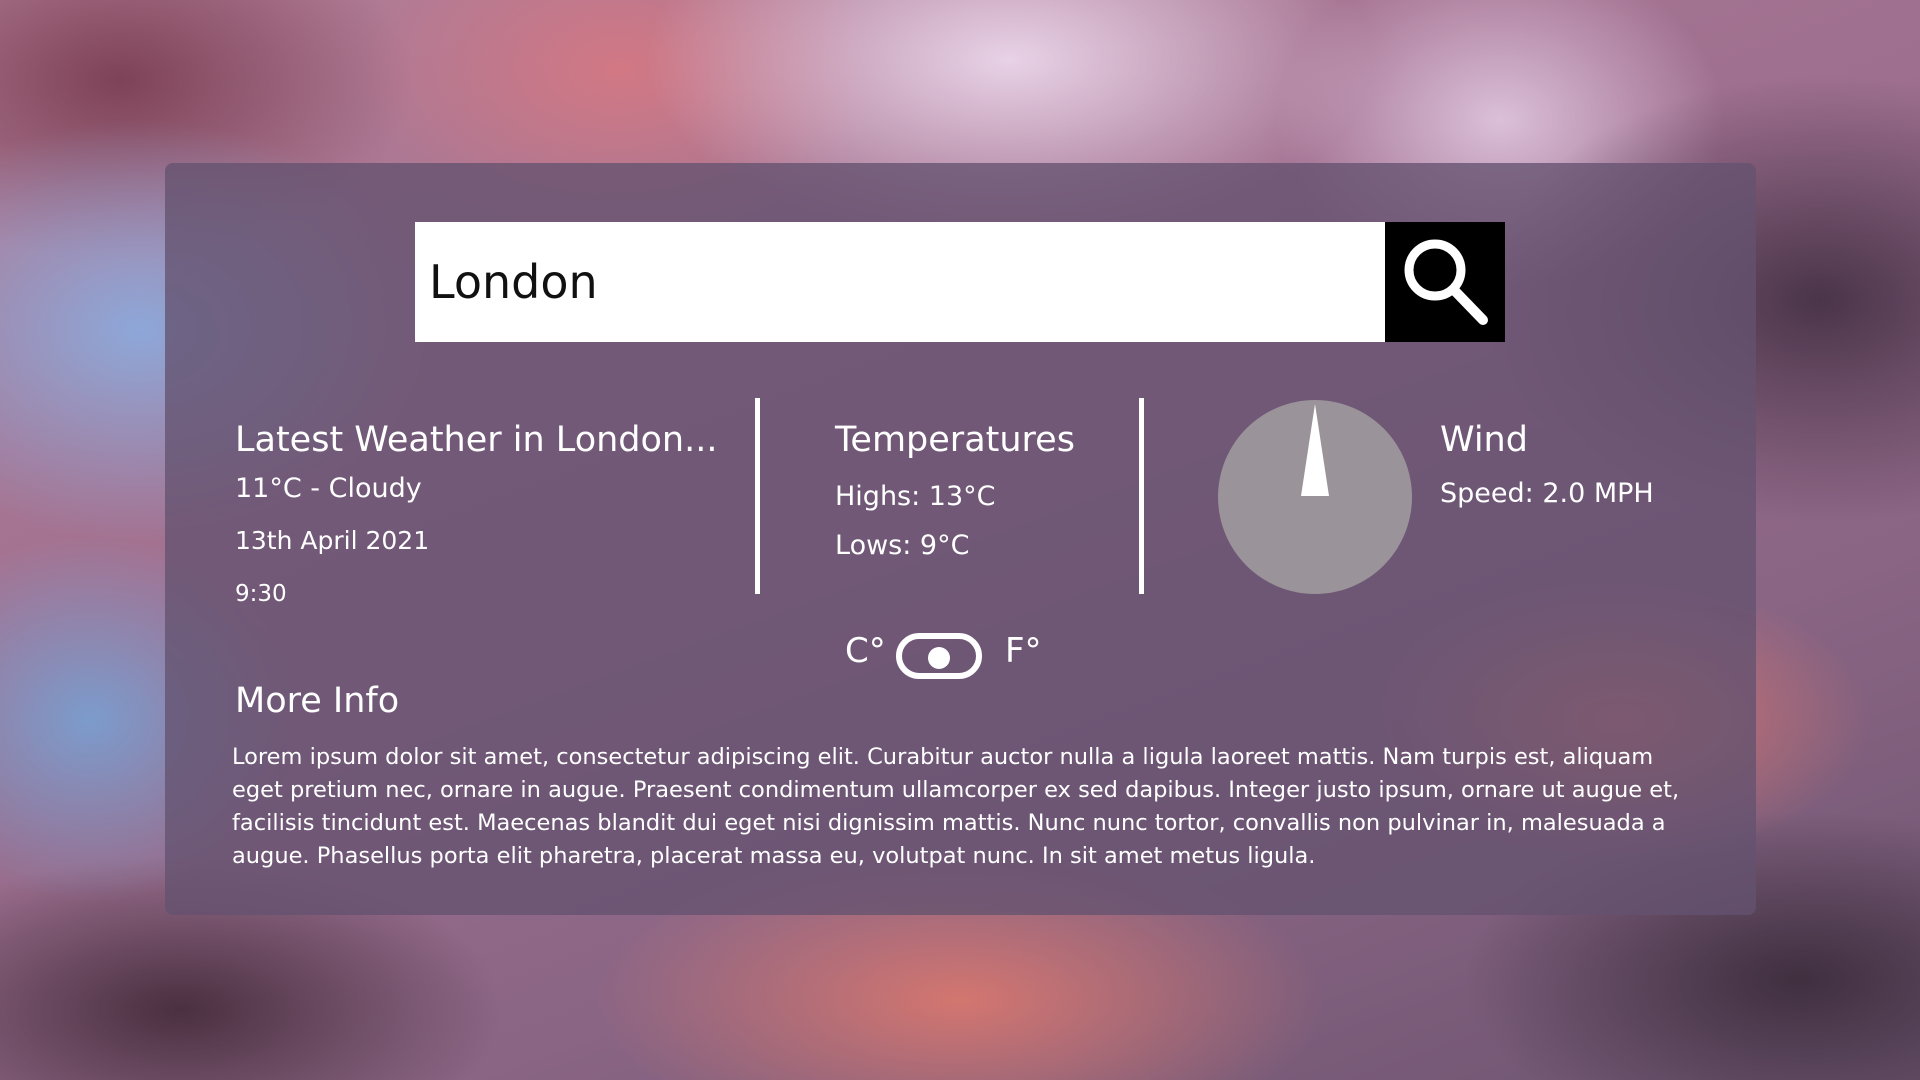  What do you see at coordinates (317, 701) in the screenshot?
I see `more-info-title: More Info` at bounding box center [317, 701].